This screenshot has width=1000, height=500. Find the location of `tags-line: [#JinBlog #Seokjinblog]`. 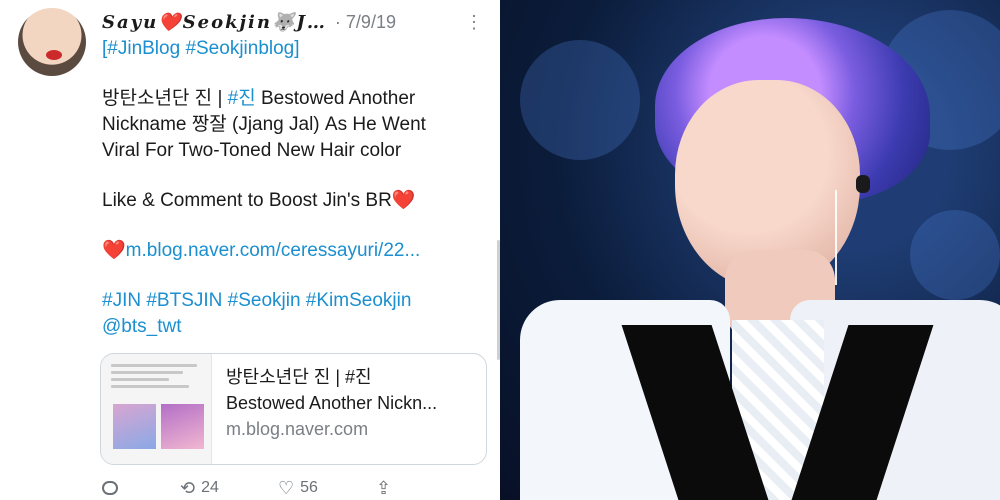

tags-line: [#JinBlog #Seokjinblog] is located at coordinates (287, 49).